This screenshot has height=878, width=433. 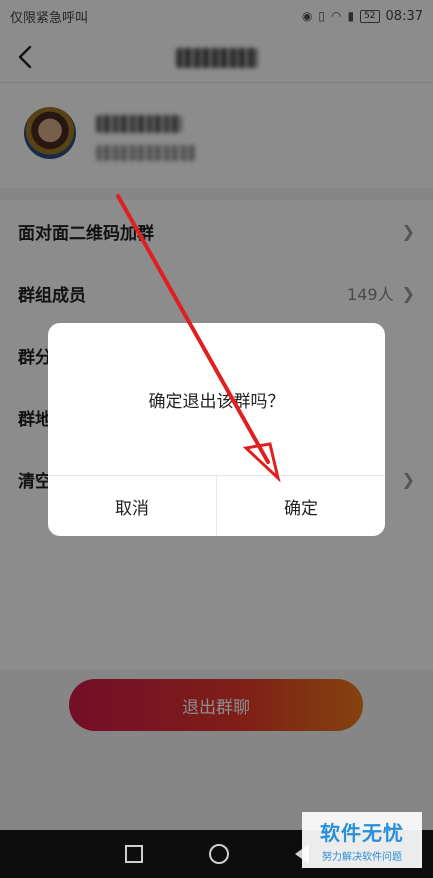 I want to click on dialog-message: 确定退出该群吗？, so click(x=216, y=401).